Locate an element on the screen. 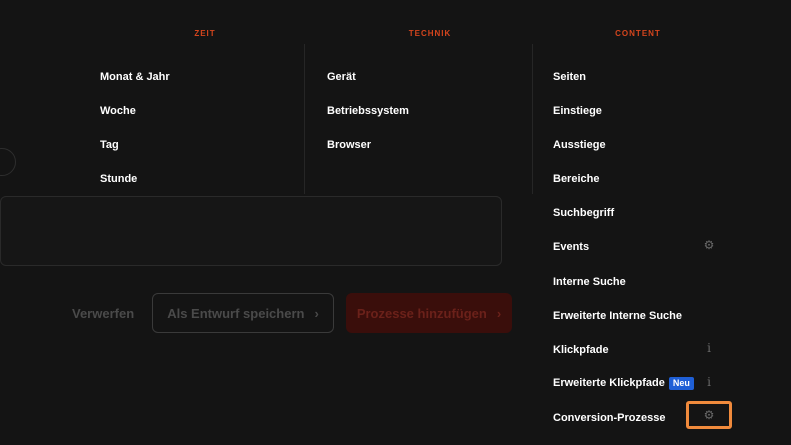 This screenshot has width=791, height=445. discard-button: Verwerfen is located at coordinates (103, 313).